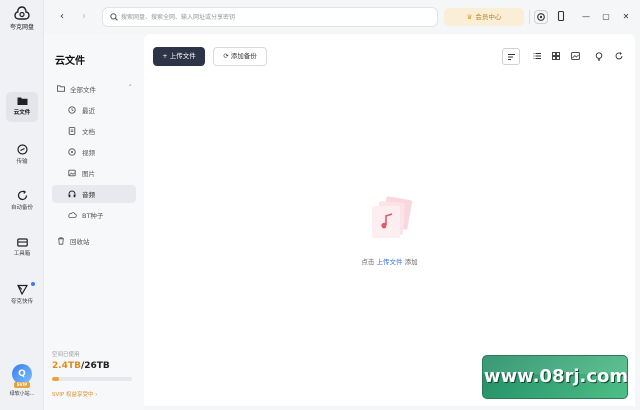  I want to click on search-input, so click(276, 17).